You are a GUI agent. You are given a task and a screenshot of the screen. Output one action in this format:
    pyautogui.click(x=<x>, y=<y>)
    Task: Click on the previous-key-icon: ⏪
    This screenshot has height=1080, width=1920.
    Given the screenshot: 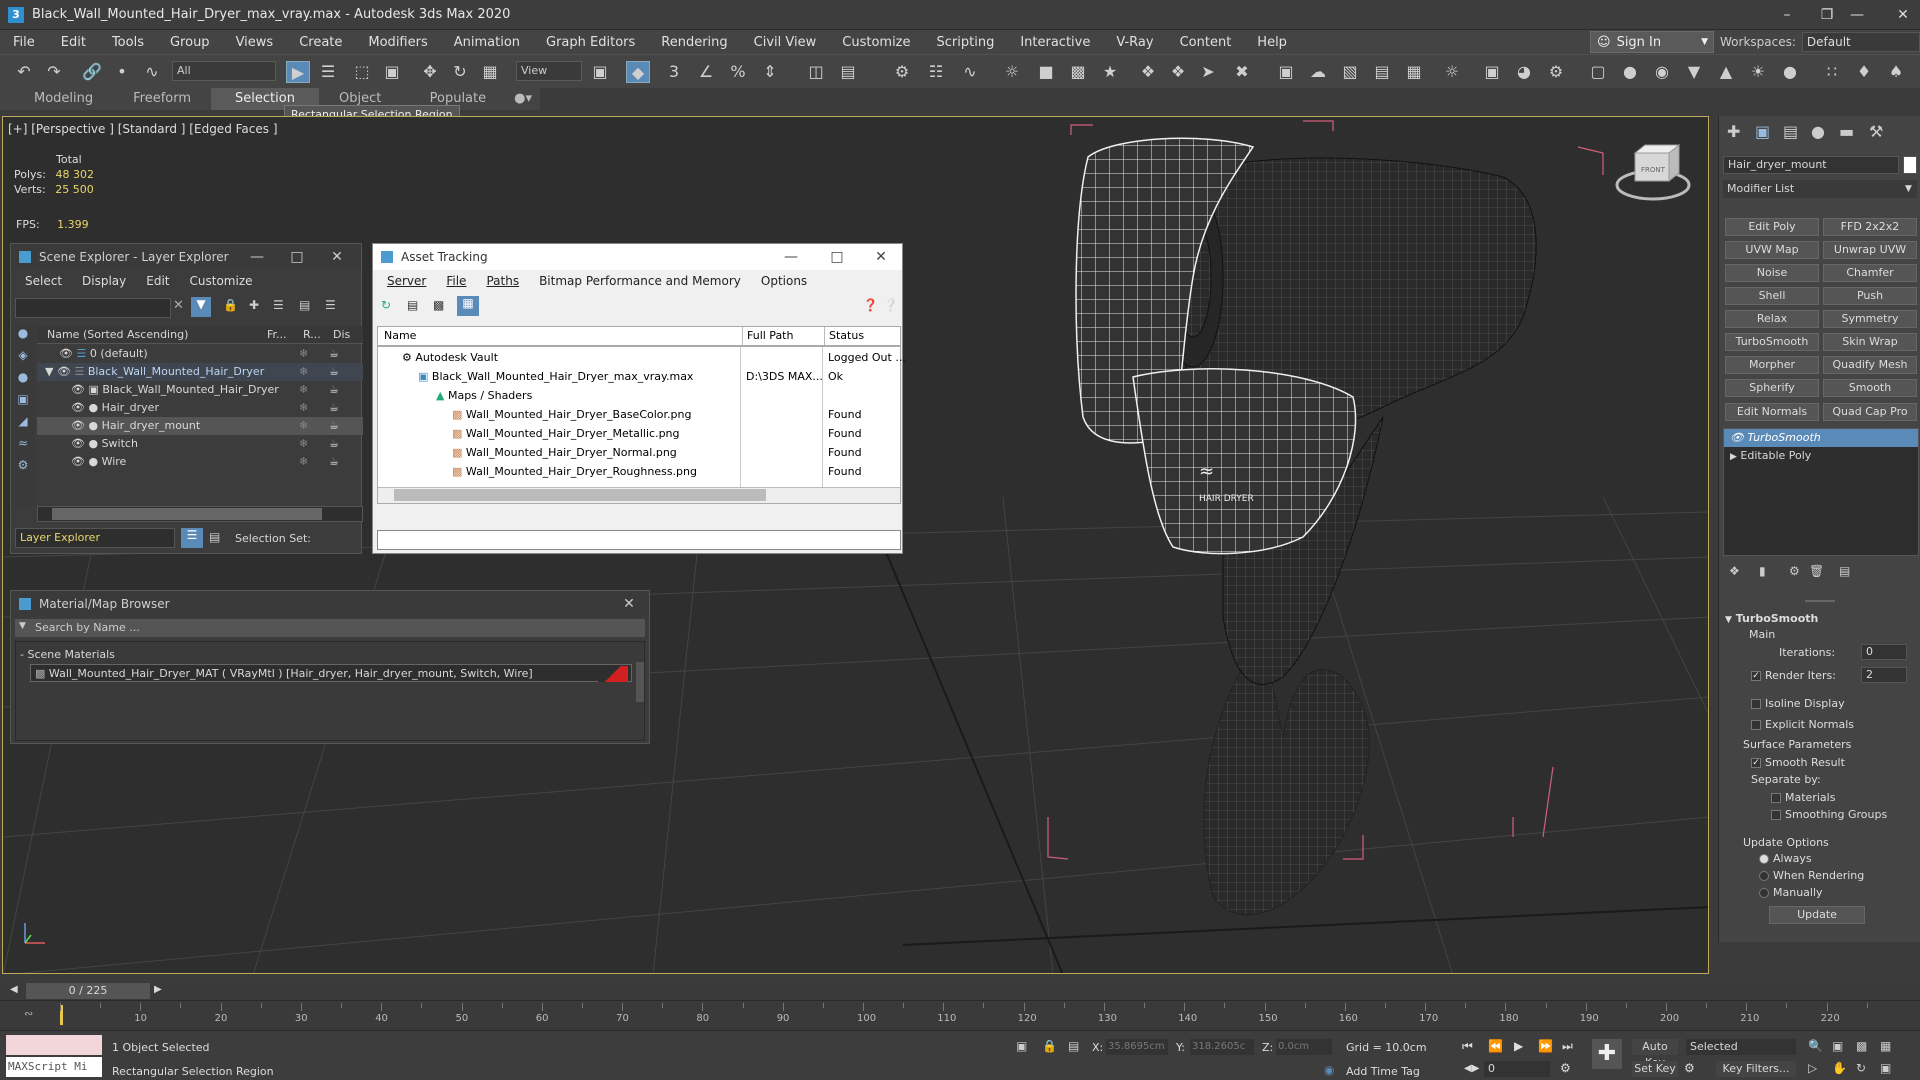 What is the action you would take?
    pyautogui.click(x=1495, y=1046)
    